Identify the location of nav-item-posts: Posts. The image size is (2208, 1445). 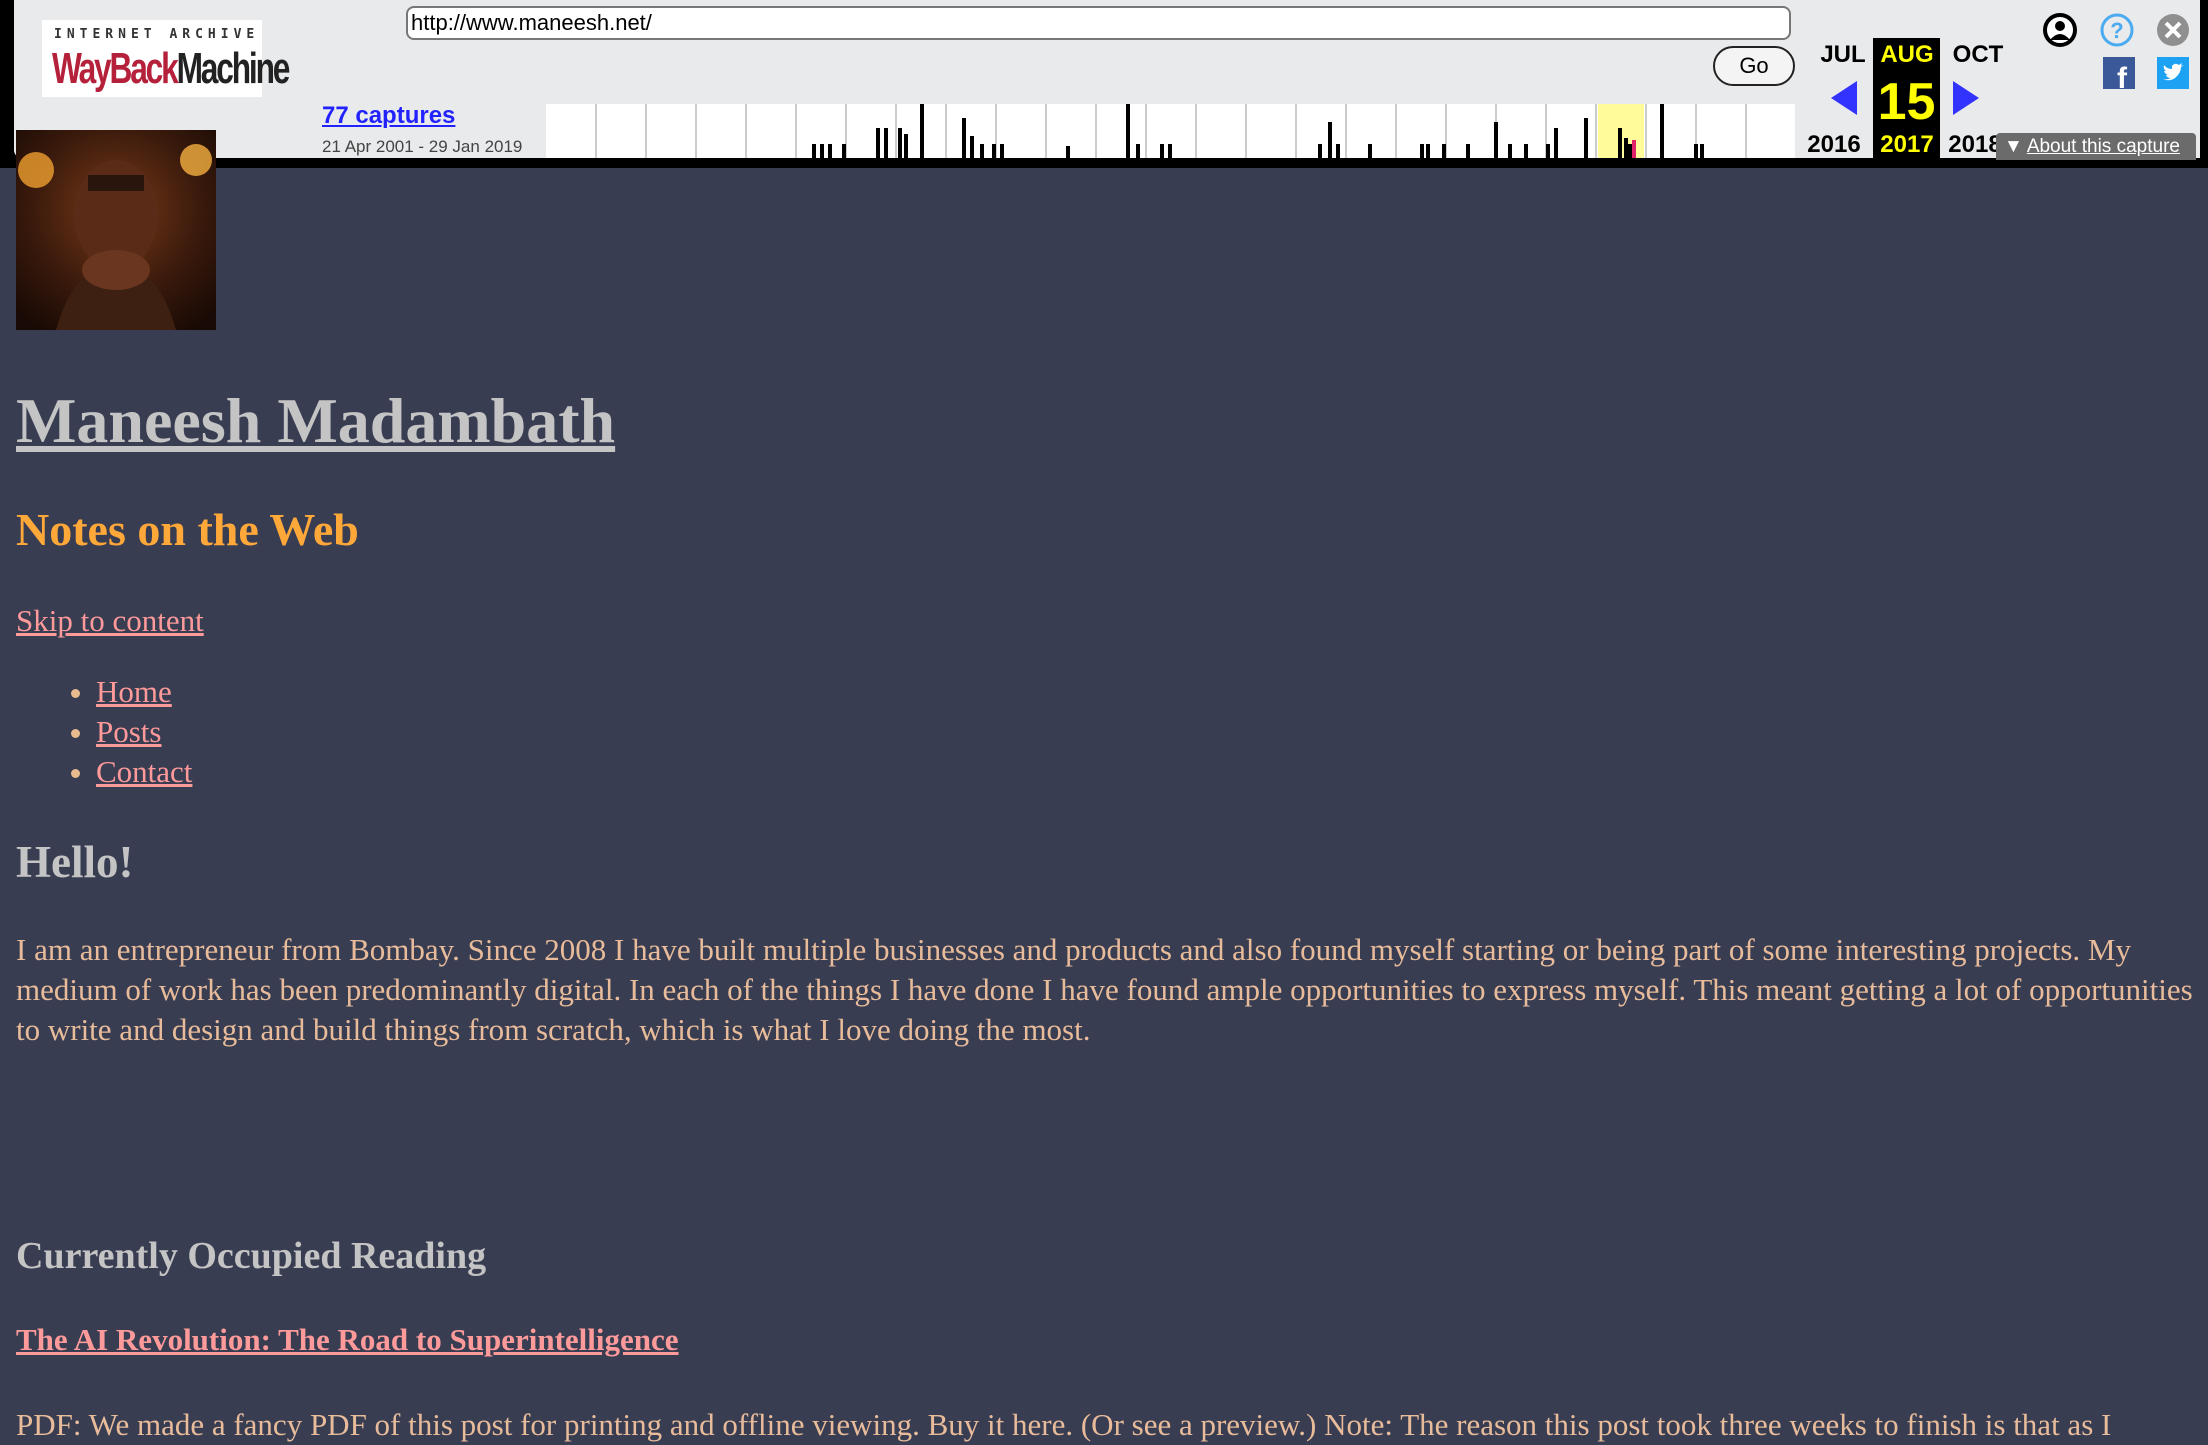
(144, 732).